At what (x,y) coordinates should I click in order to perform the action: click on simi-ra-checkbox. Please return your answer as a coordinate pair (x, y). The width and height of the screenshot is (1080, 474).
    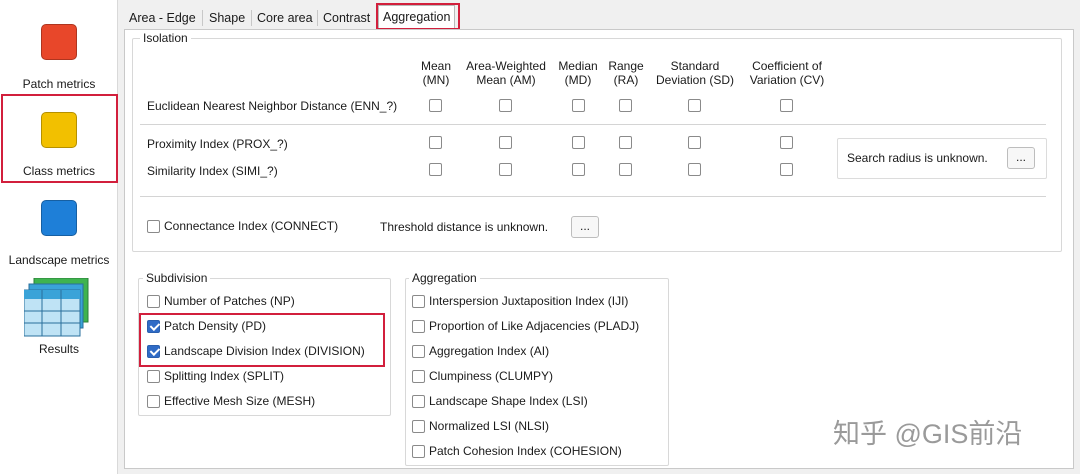
    Looking at the image, I should click on (625, 169).